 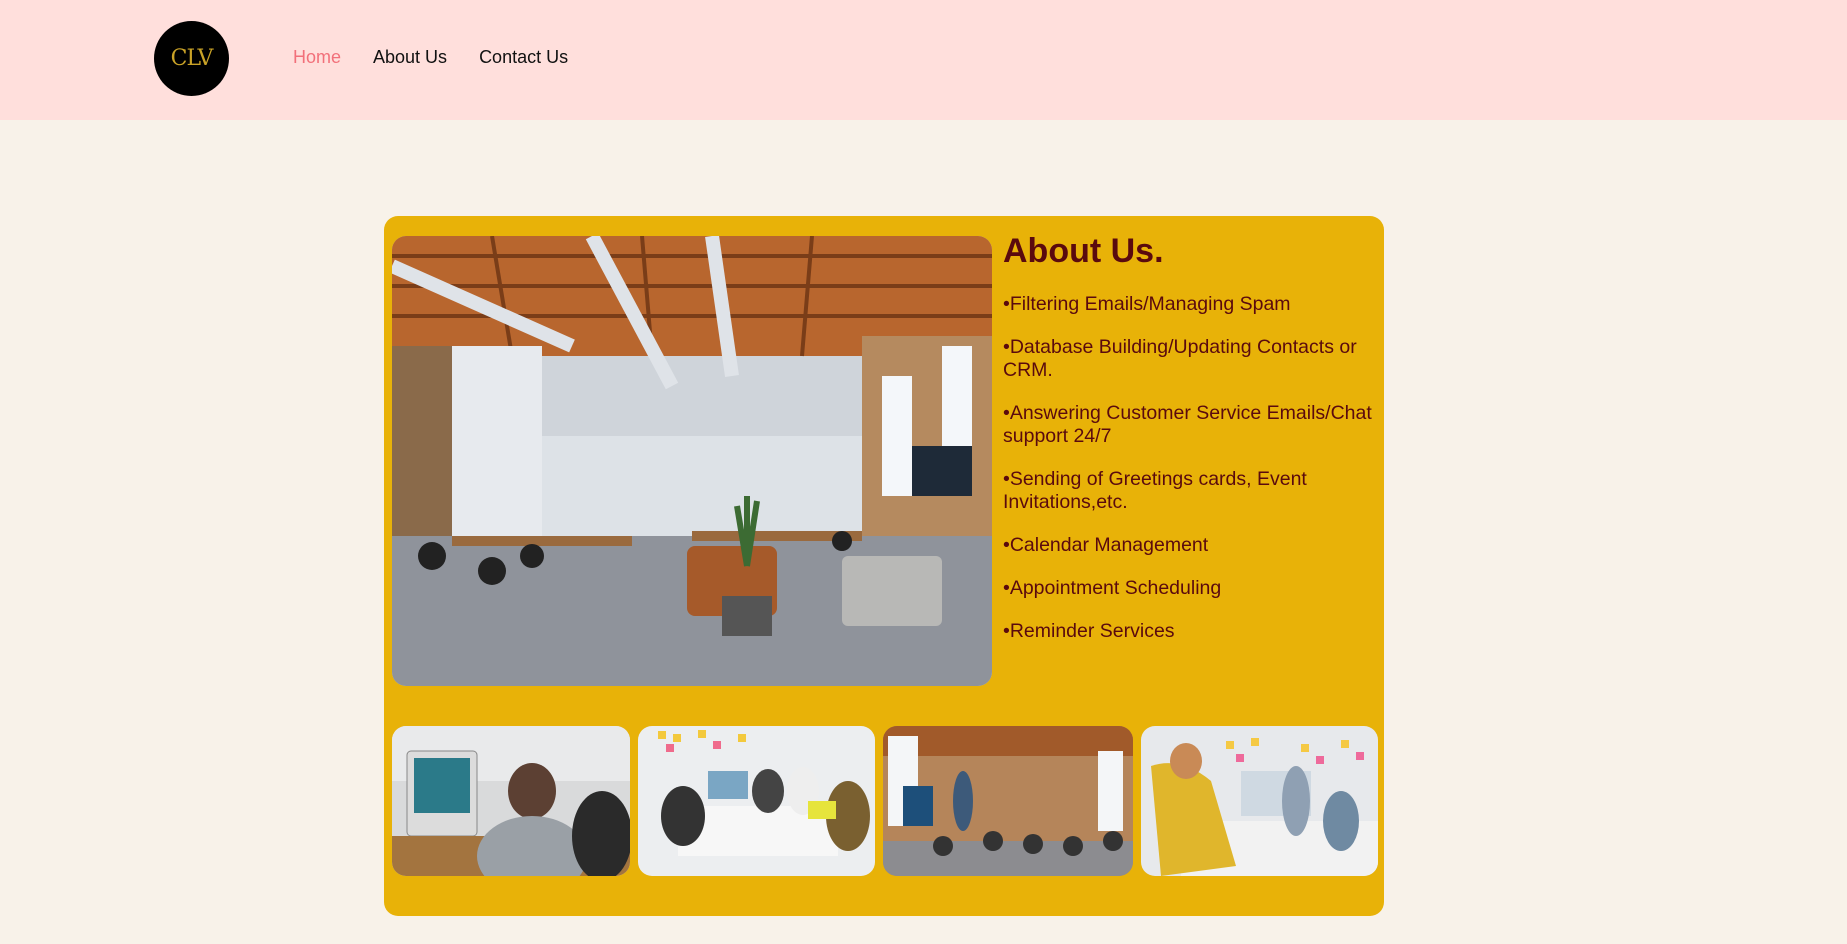 What do you see at coordinates (923, 60) in the screenshot?
I see `site-header: CLV Home About Us Contact Us` at bounding box center [923, 60].